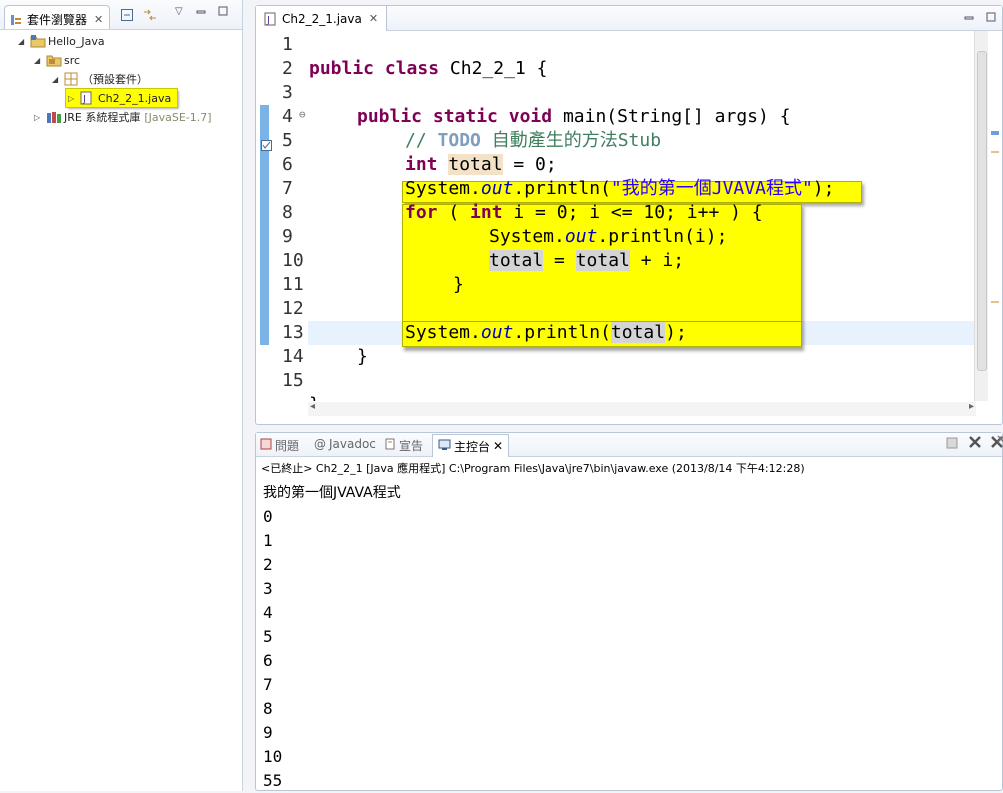  Describe the element at coordinates (302, 114) in the screenshot. I see `fold-collapse-icon: ⊖` at that location.